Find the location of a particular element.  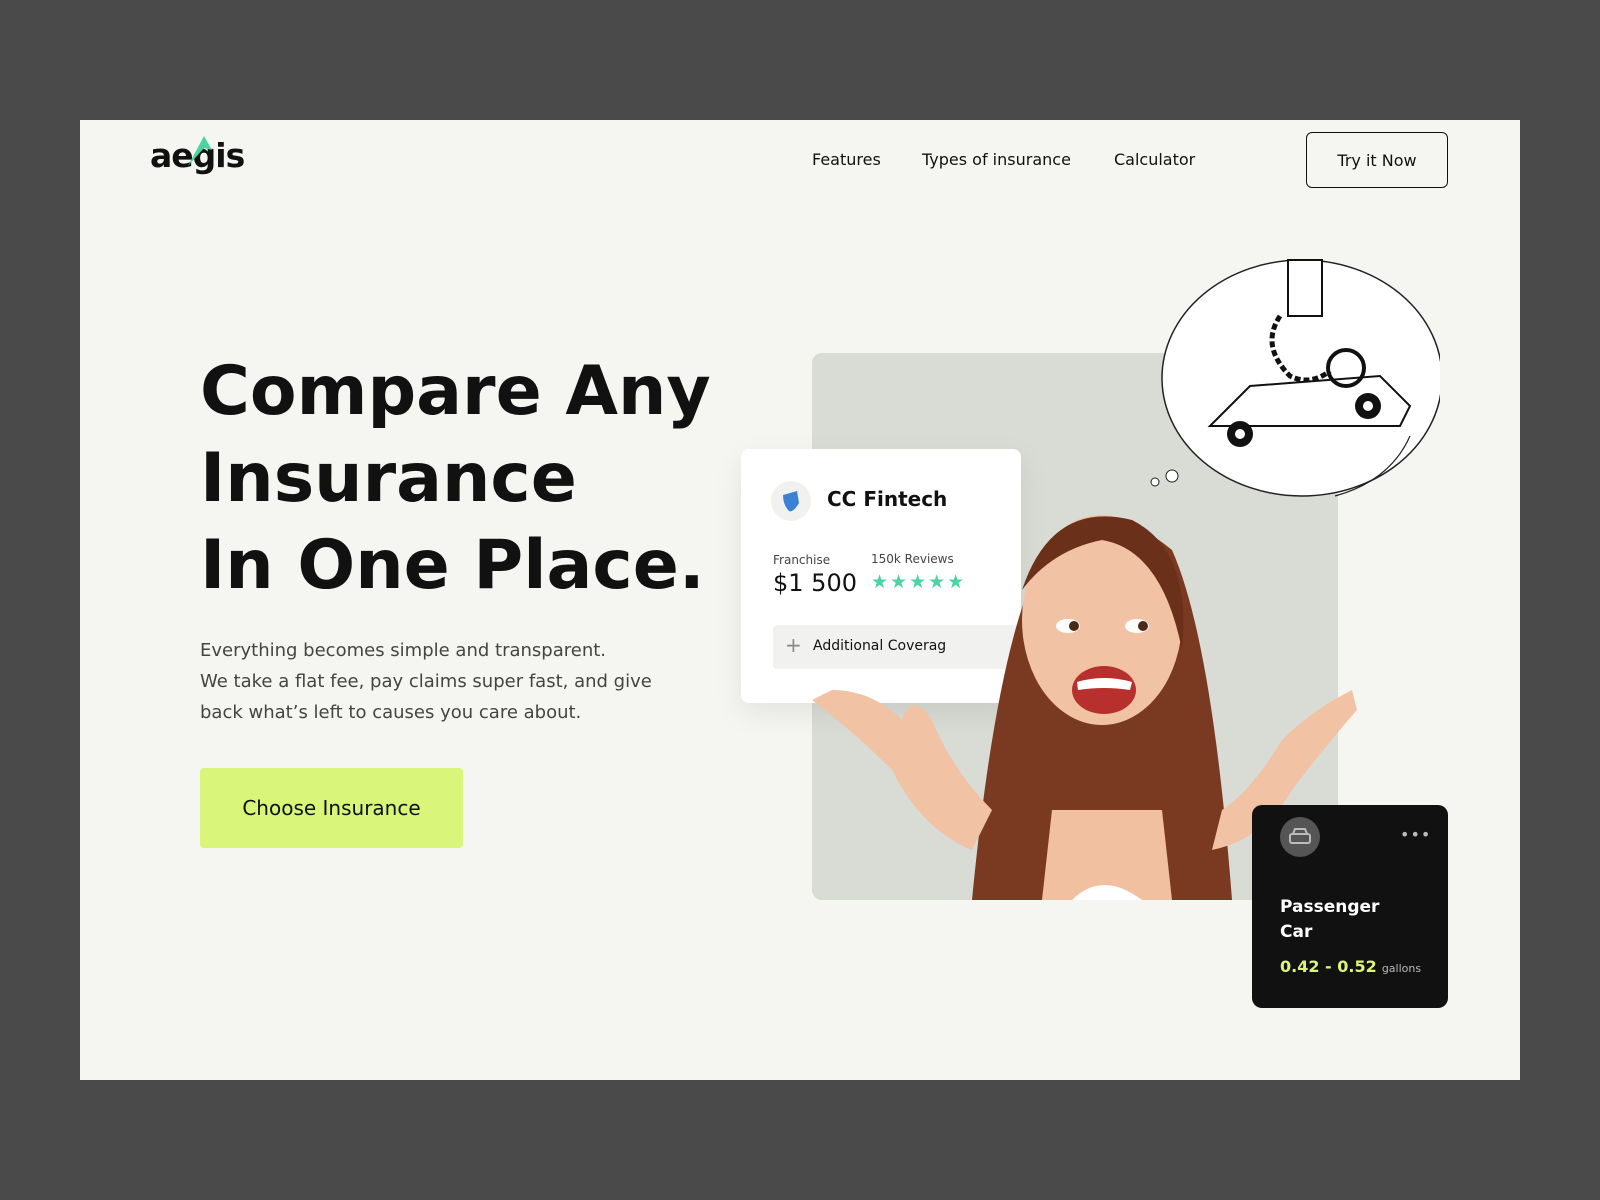

car-icon is located at coordinates (1300, 837).